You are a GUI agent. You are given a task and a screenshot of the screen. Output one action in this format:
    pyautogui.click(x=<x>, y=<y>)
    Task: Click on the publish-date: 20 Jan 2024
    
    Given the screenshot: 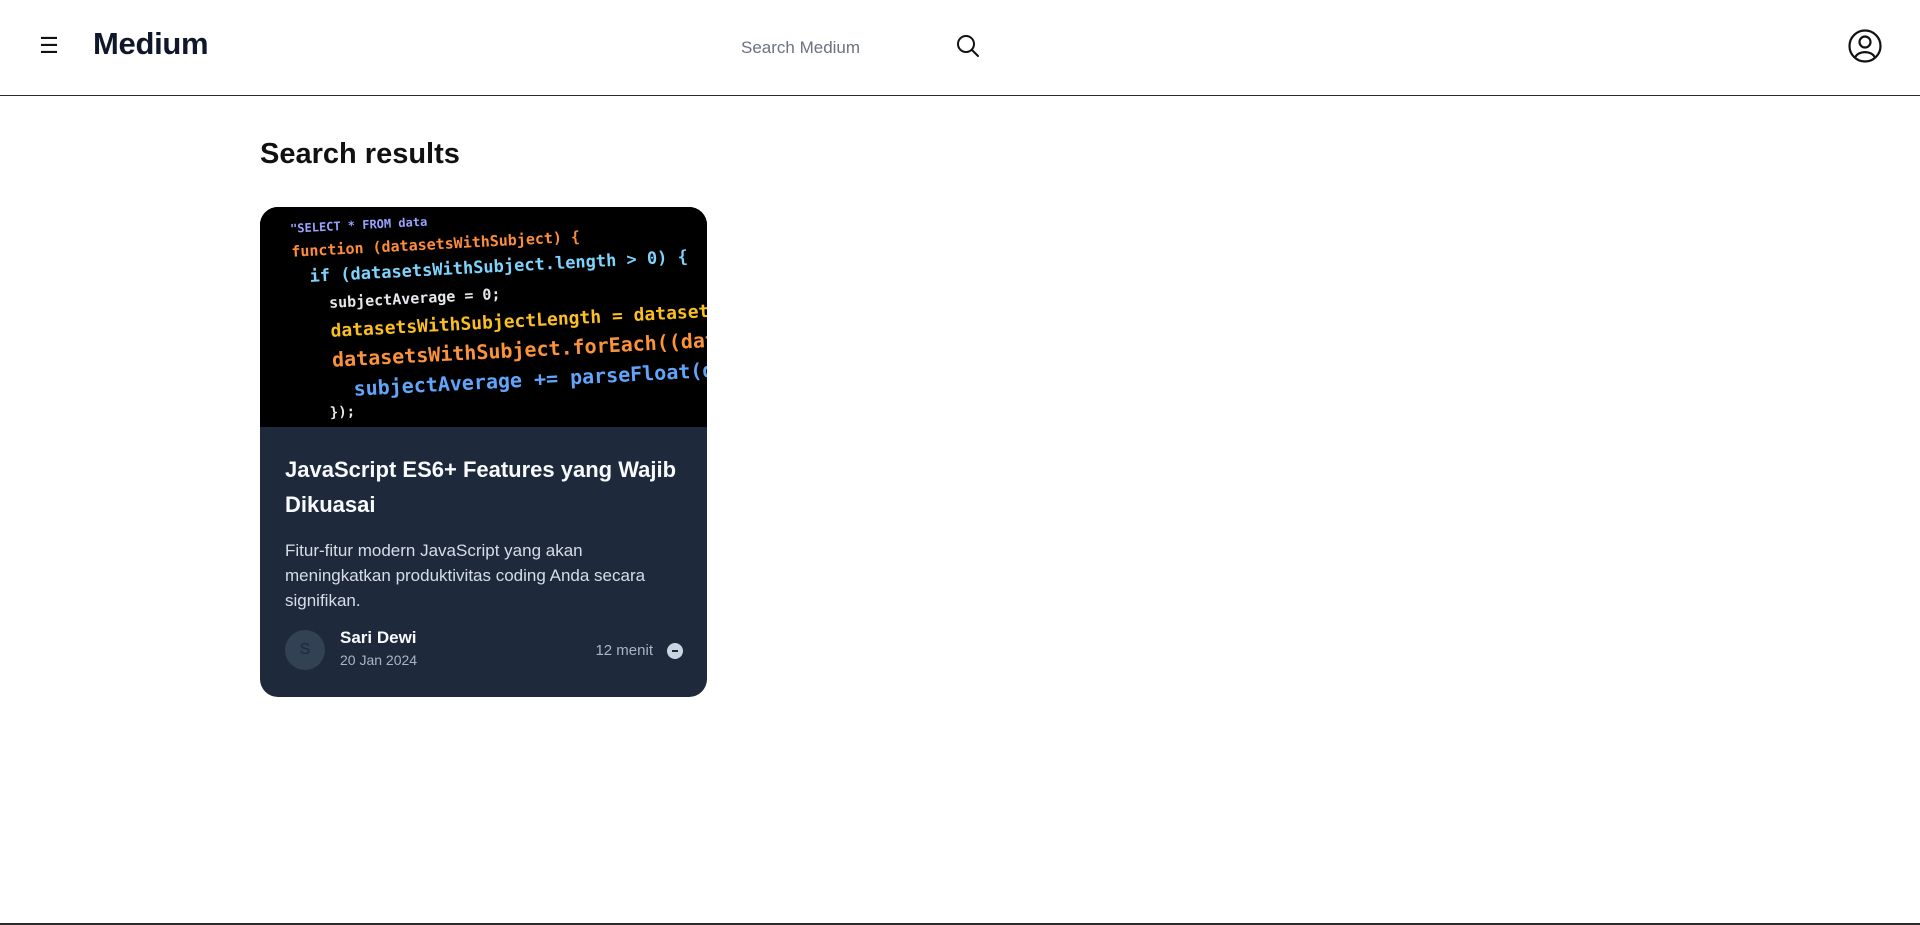 What is the action you would take?
    pyautogui.click(x=379, y=660)
    